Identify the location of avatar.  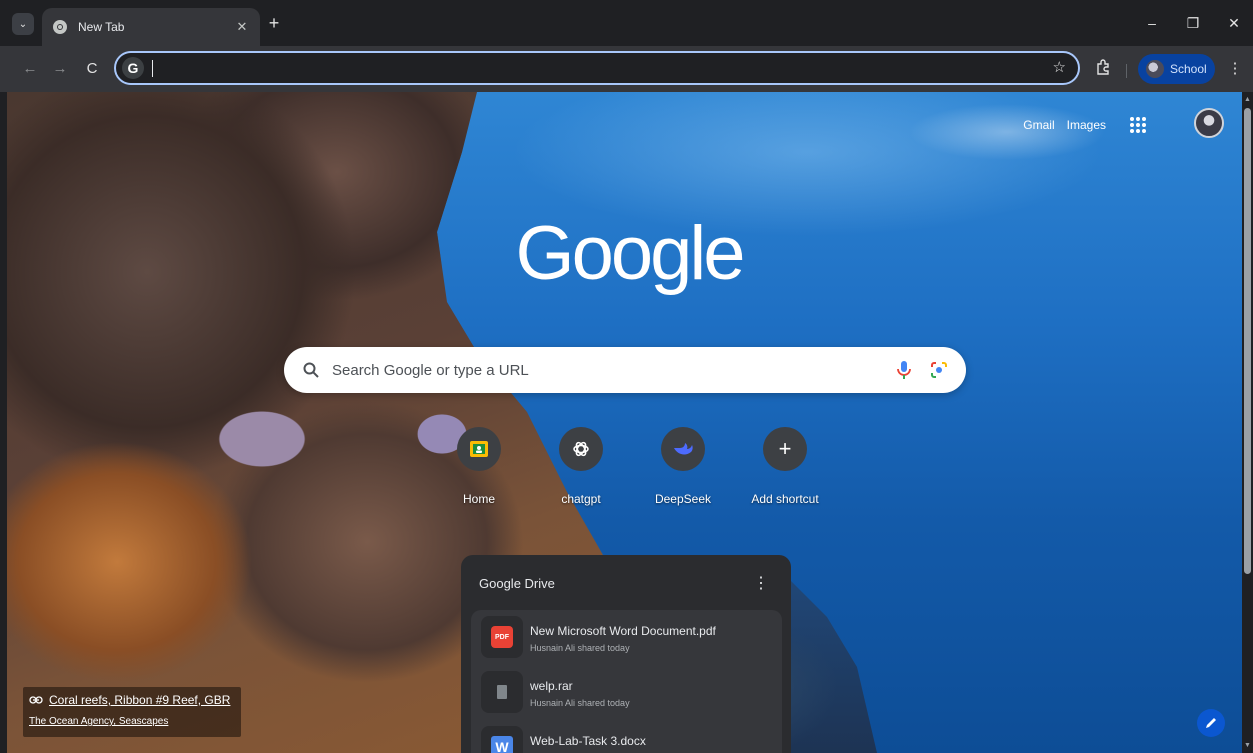
(1155, 69).